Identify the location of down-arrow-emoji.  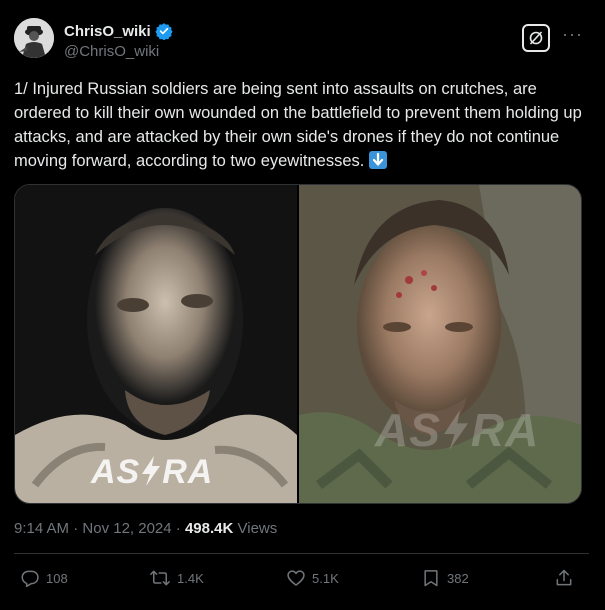
(377, 160).